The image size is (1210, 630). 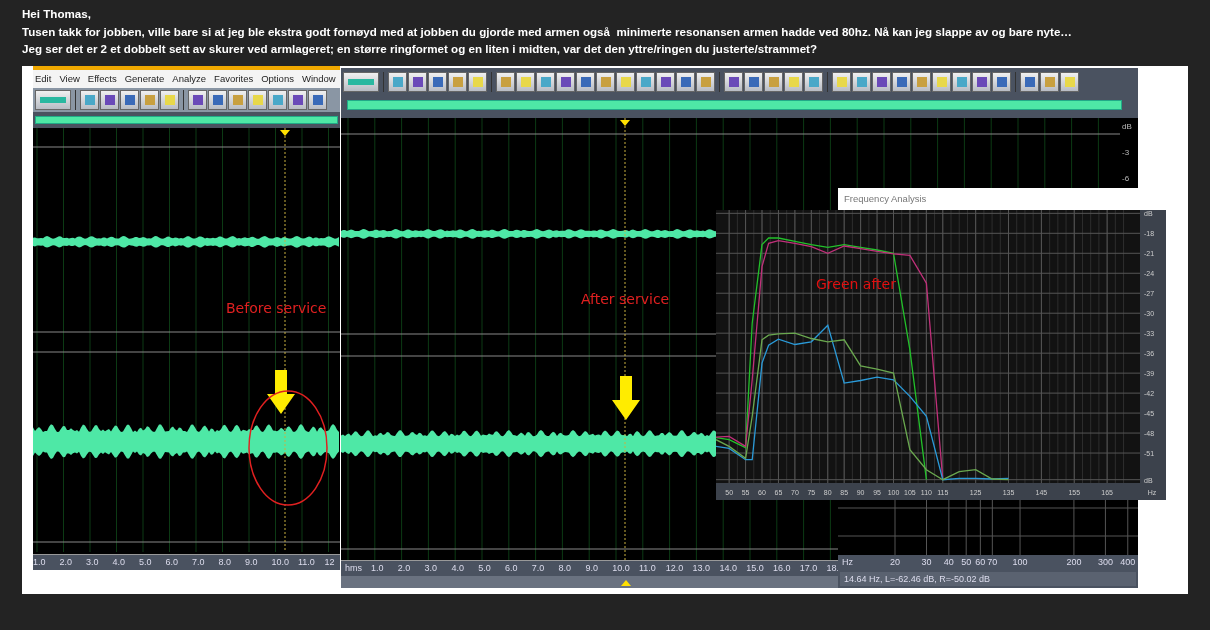 I want to click on menu-item: Favorites, so click(x=234, y=78).